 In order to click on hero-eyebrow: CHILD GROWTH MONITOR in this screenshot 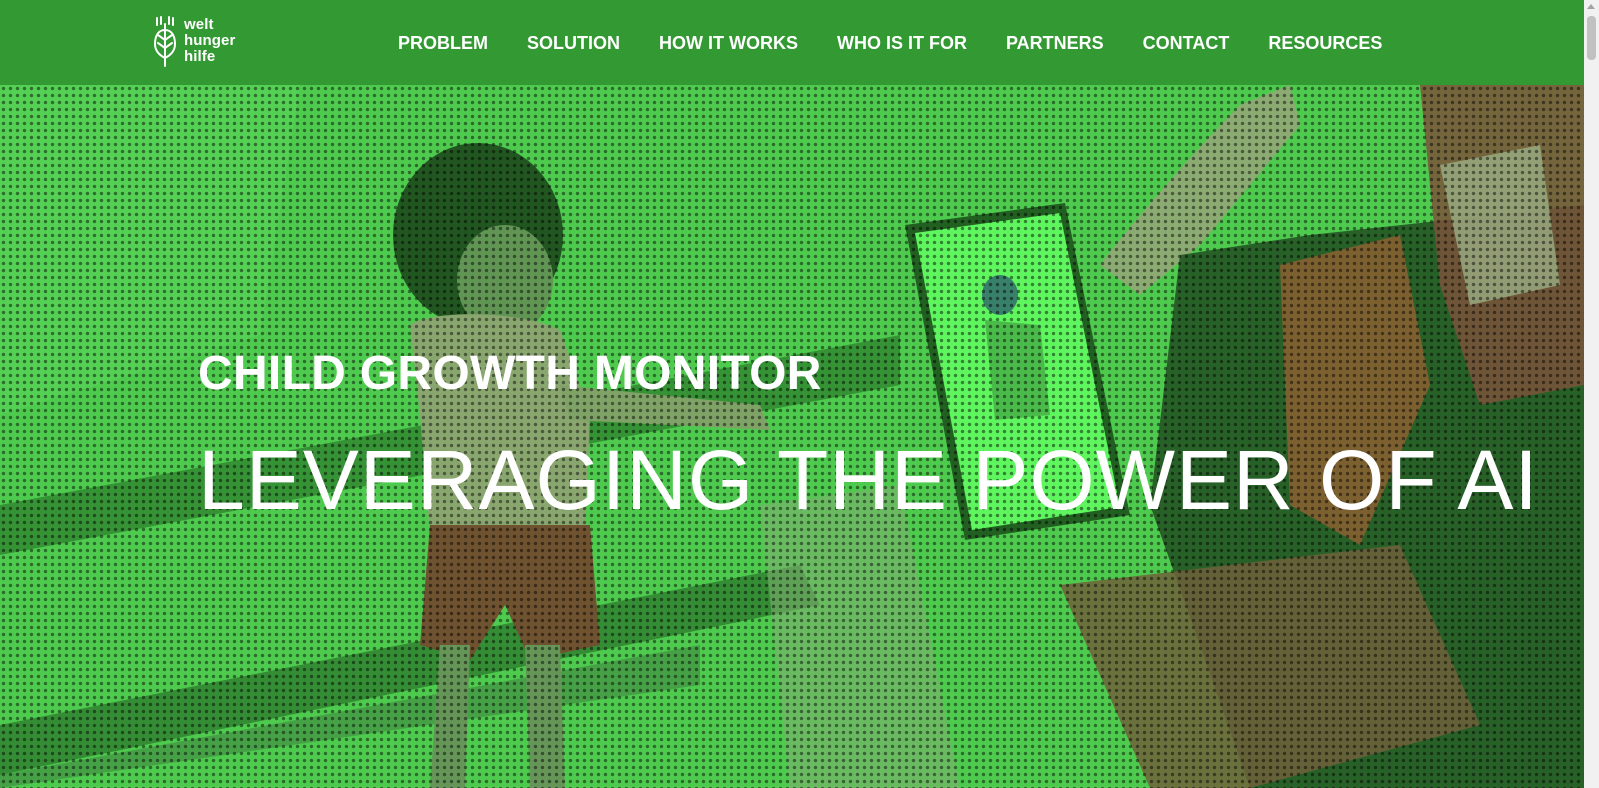, I will do `click(510, 373)`.